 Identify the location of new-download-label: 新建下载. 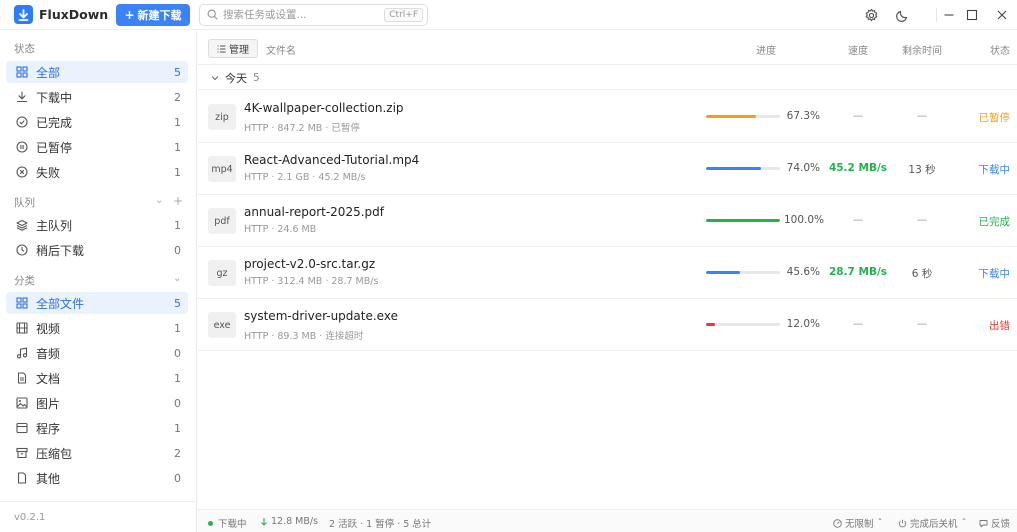
(159, 15).